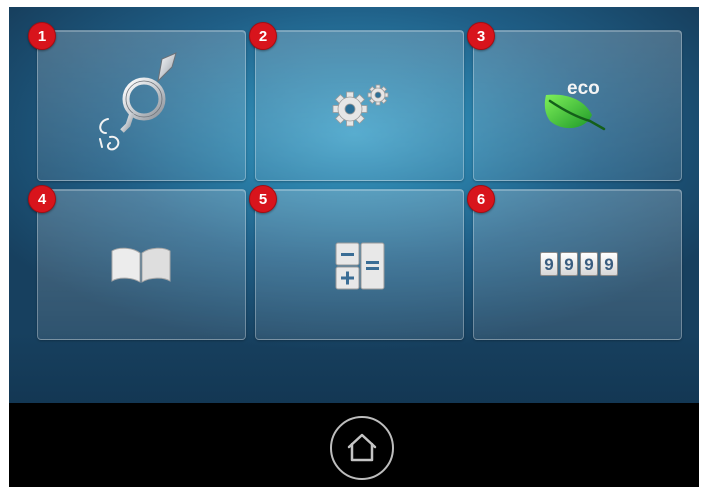 This screenshot has width=701, height=489. Describe the element at coordinates (263, 199) in the screenshot. I see `tile-number-badge: 5` at that location.